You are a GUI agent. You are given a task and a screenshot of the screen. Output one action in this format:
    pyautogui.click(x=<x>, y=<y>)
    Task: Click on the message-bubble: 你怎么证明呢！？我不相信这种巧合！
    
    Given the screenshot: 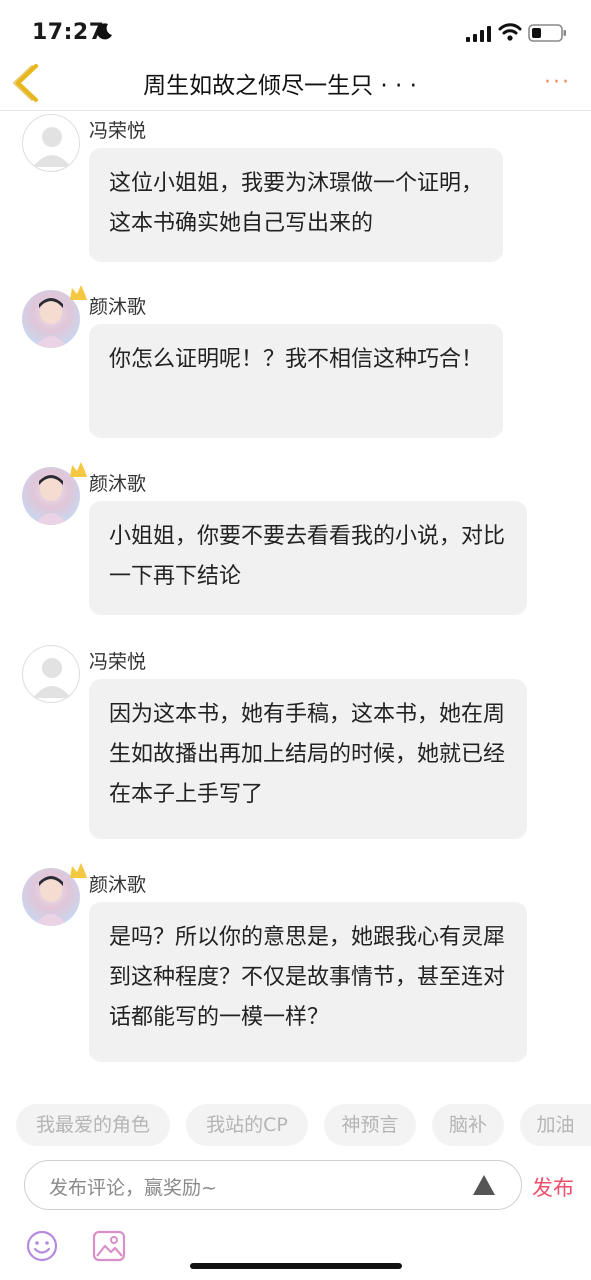 What is the action you would take?
    pyautogui.click(x=296, y=381)
    